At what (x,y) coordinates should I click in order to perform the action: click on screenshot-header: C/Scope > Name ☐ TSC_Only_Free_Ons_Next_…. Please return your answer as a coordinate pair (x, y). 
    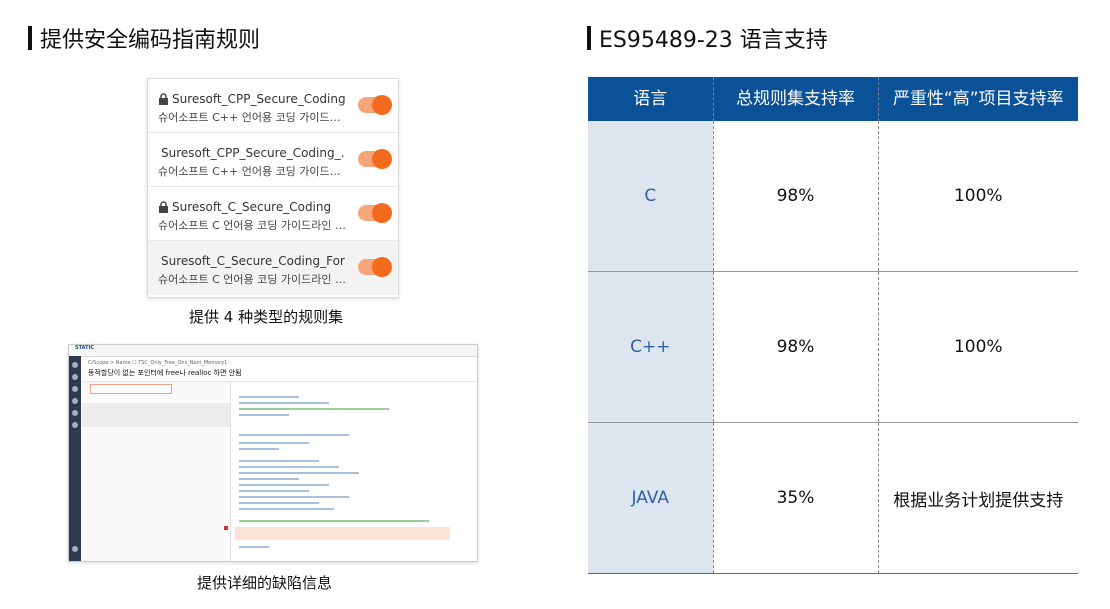
    Looking at the image, I should click on (279, 369).